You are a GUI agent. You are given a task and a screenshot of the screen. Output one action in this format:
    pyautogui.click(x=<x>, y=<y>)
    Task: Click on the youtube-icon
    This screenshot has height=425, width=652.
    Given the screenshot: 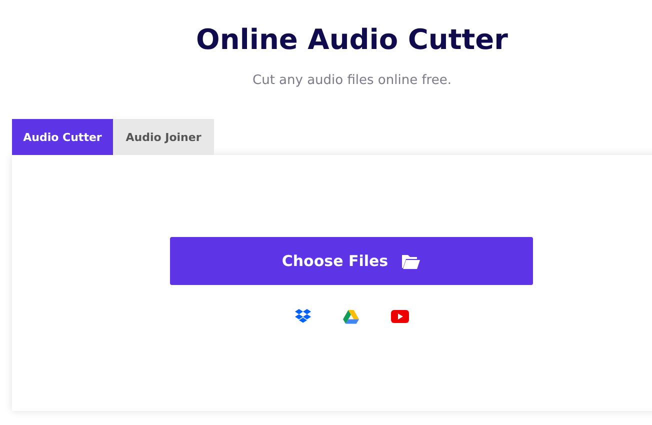 What is the action you would take?
    pyautogui.click(x=399, y=316)
    